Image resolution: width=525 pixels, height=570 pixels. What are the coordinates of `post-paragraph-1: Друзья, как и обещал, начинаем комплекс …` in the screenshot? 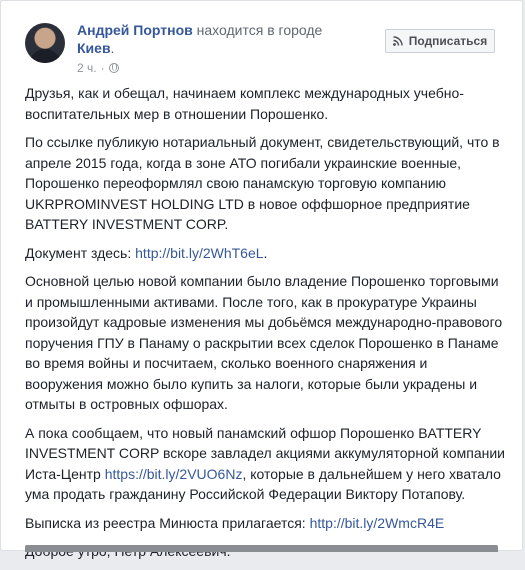 It's located at (244, 103).